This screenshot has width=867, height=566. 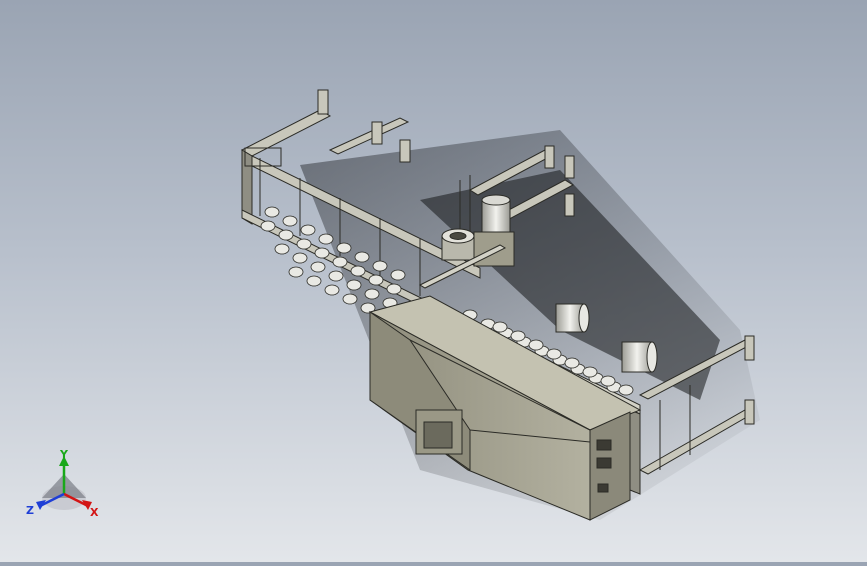 What do you see at coordinates (30, 510) in the screenshot?
I see `z-axis-label: Z` at bounding box center [30, 510].